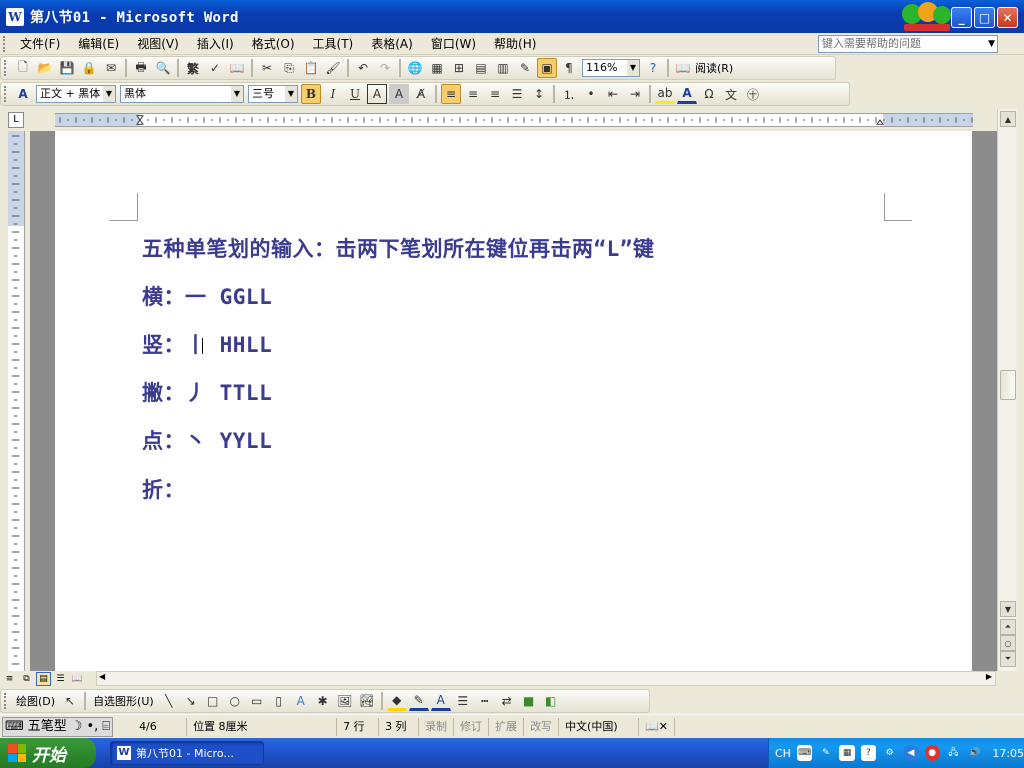 The width and height of the screenshot is (1024, 768). Describe the element at coordinates (783, 753) in the screenshot. I see `tray-language: CH` at that location.